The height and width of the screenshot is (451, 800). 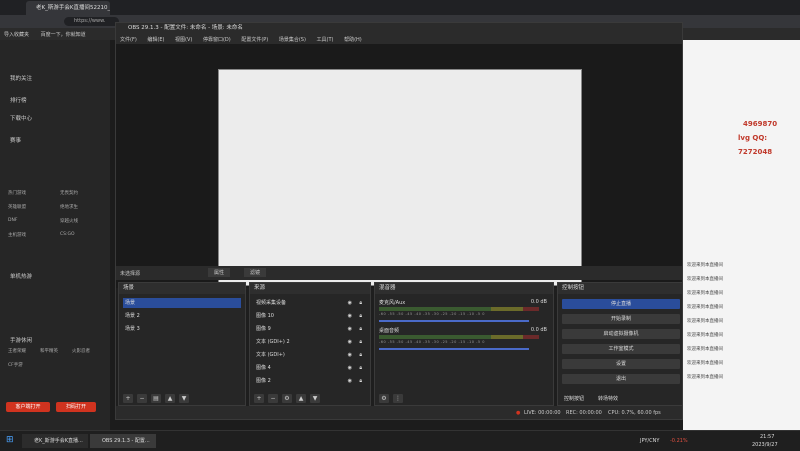 What do you see at coordinates (17, 351) in the screenshot?
I see `grid-item: 王者荣耀` at bounding box center [17, 351].